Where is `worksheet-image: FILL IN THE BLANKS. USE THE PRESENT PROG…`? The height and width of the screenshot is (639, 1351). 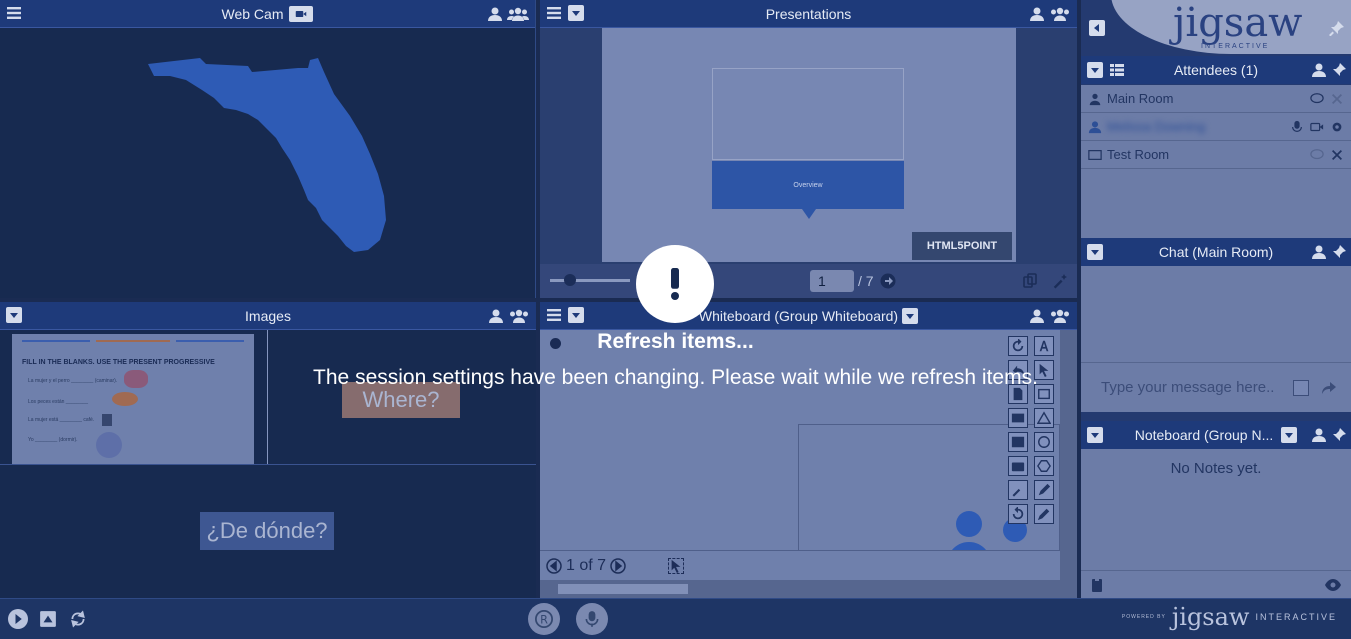 worksheet-image: FILL IN THE BLANKS. USE THE PRESENT PROG… is located at coordinates (133, 399).